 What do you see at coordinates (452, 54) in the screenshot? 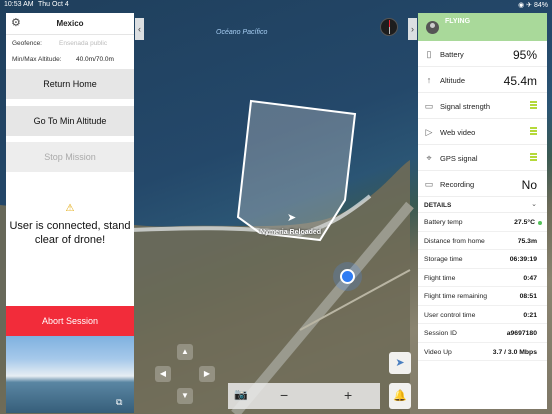
I see `battery-label: Battery` at bounding box center [452, 54].